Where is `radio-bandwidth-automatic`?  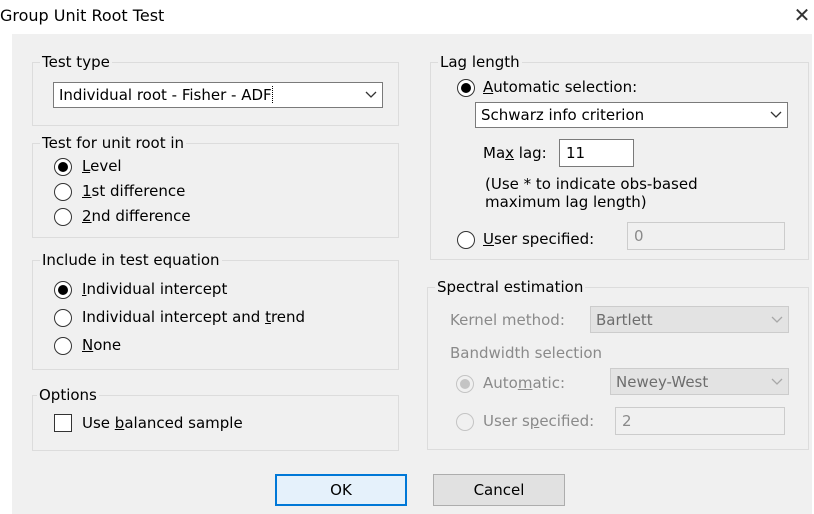 radio-bandwidth-automatic is located at coordinates (465, 384).